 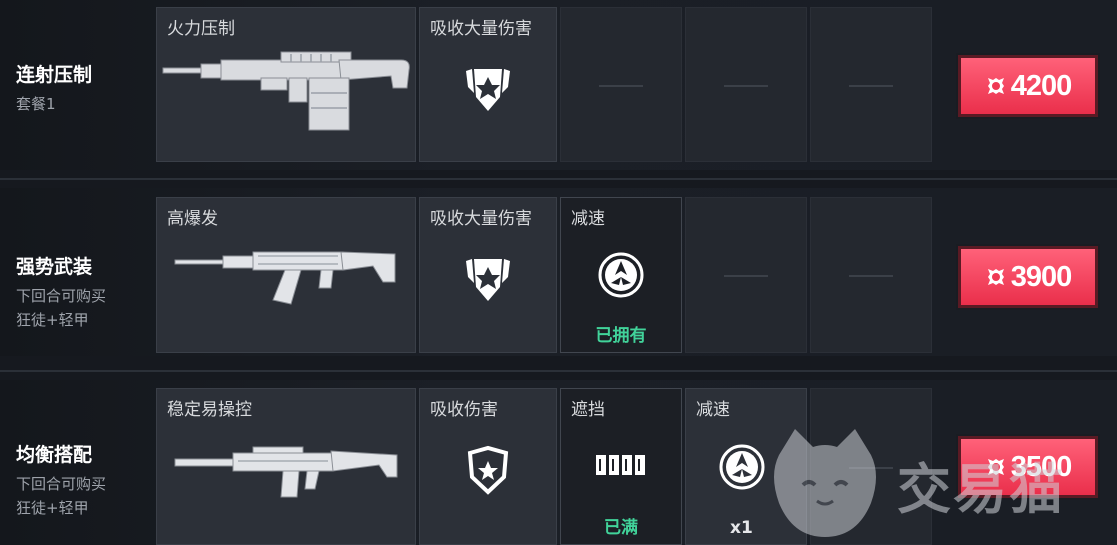 I want to click on owned-status: 已拥有, so click(x=621, y=336).